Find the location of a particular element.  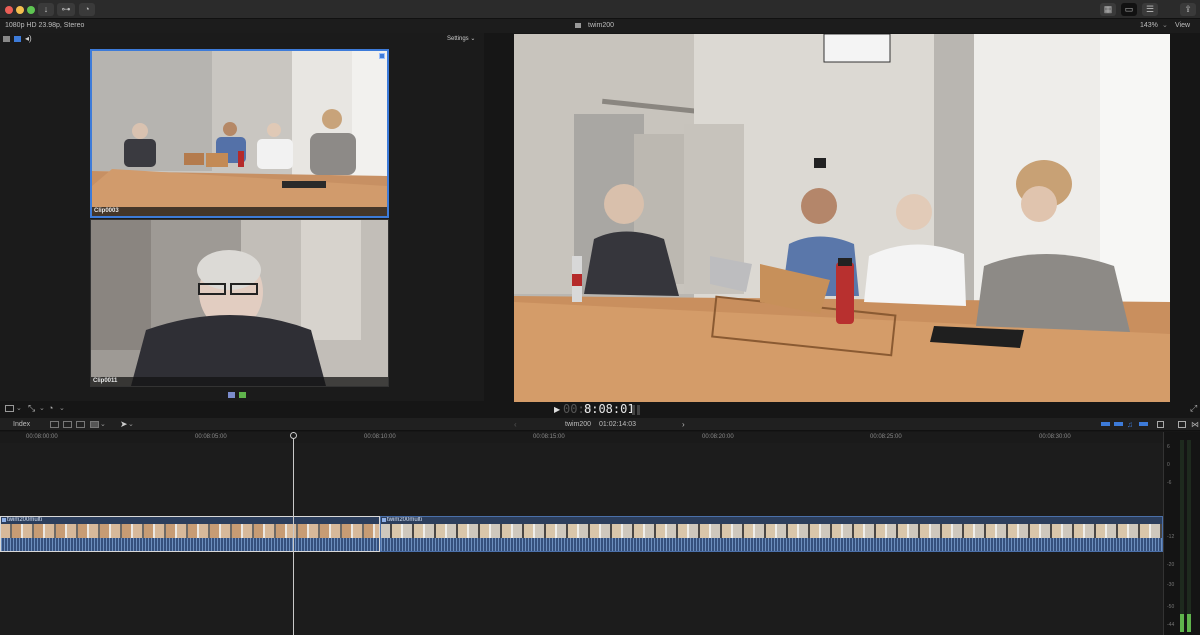

progress-circle-icon: ◔ is located at coordinates (87, 9).